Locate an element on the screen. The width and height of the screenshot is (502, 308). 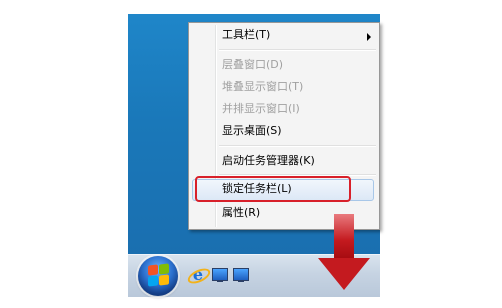
down-arrow-icon is located at coordinates (344, 252).